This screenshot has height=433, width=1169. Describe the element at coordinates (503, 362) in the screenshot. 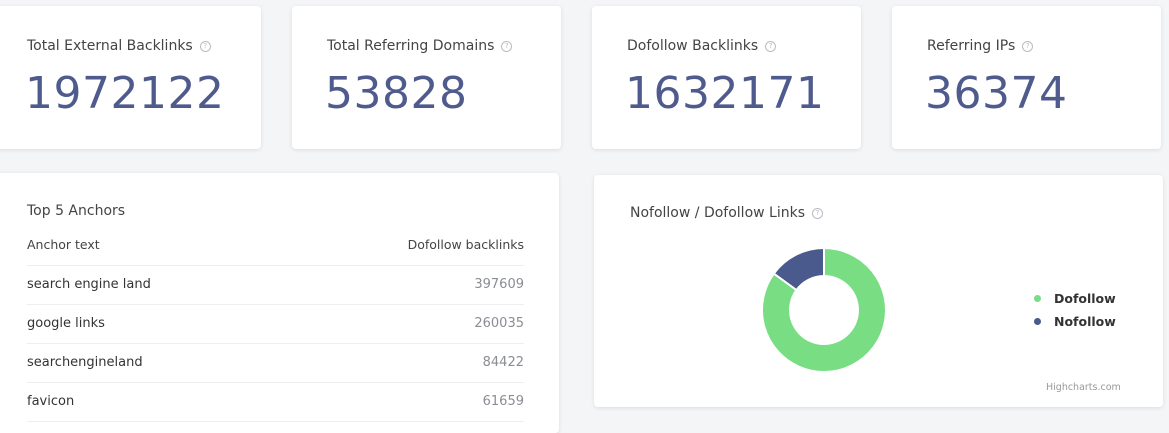

I see `anchor-count: 84422` at that location.